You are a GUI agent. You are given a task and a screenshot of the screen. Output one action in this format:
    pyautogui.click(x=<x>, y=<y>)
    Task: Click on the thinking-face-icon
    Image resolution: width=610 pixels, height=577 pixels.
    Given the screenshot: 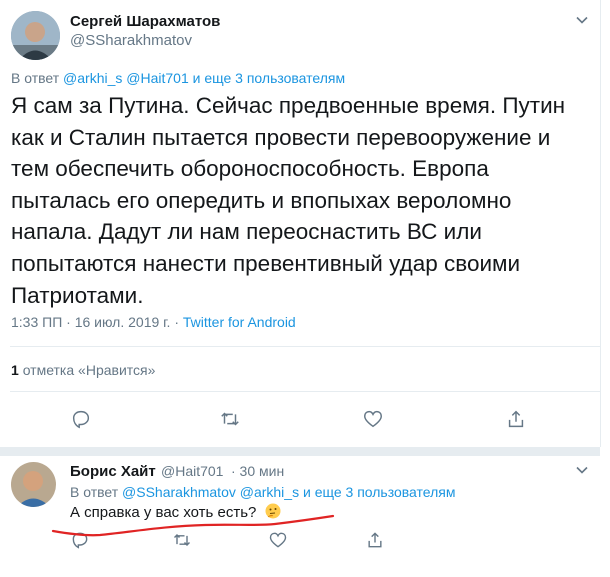 What is the action you would take?
    pyautogui.click(x=273, y=511)
    